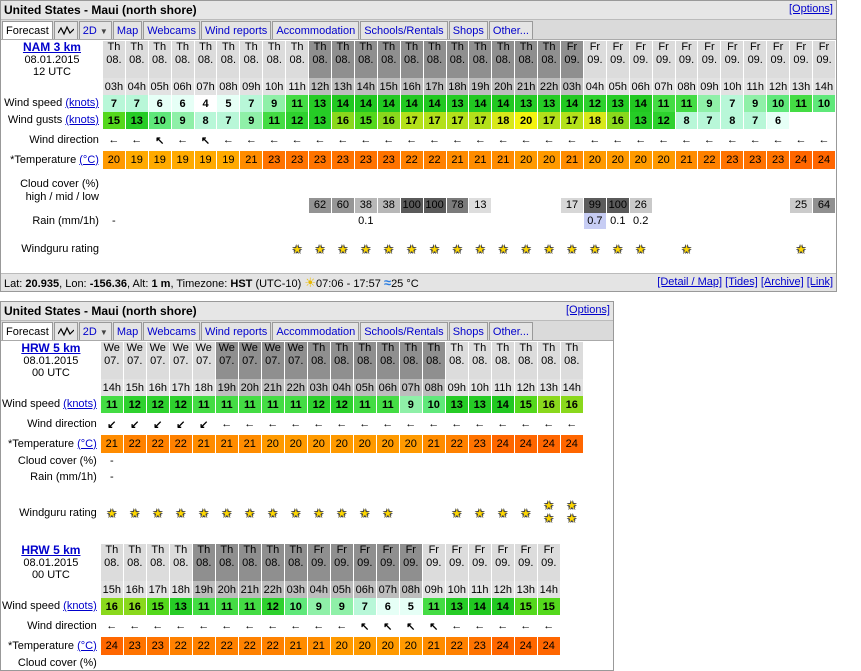 This screenshot has height=671, width=861. What do you see at coordinates (249, 606) in the screenshot?
I see `wind-speed-cell: 11` at bounding box center [249, 606].